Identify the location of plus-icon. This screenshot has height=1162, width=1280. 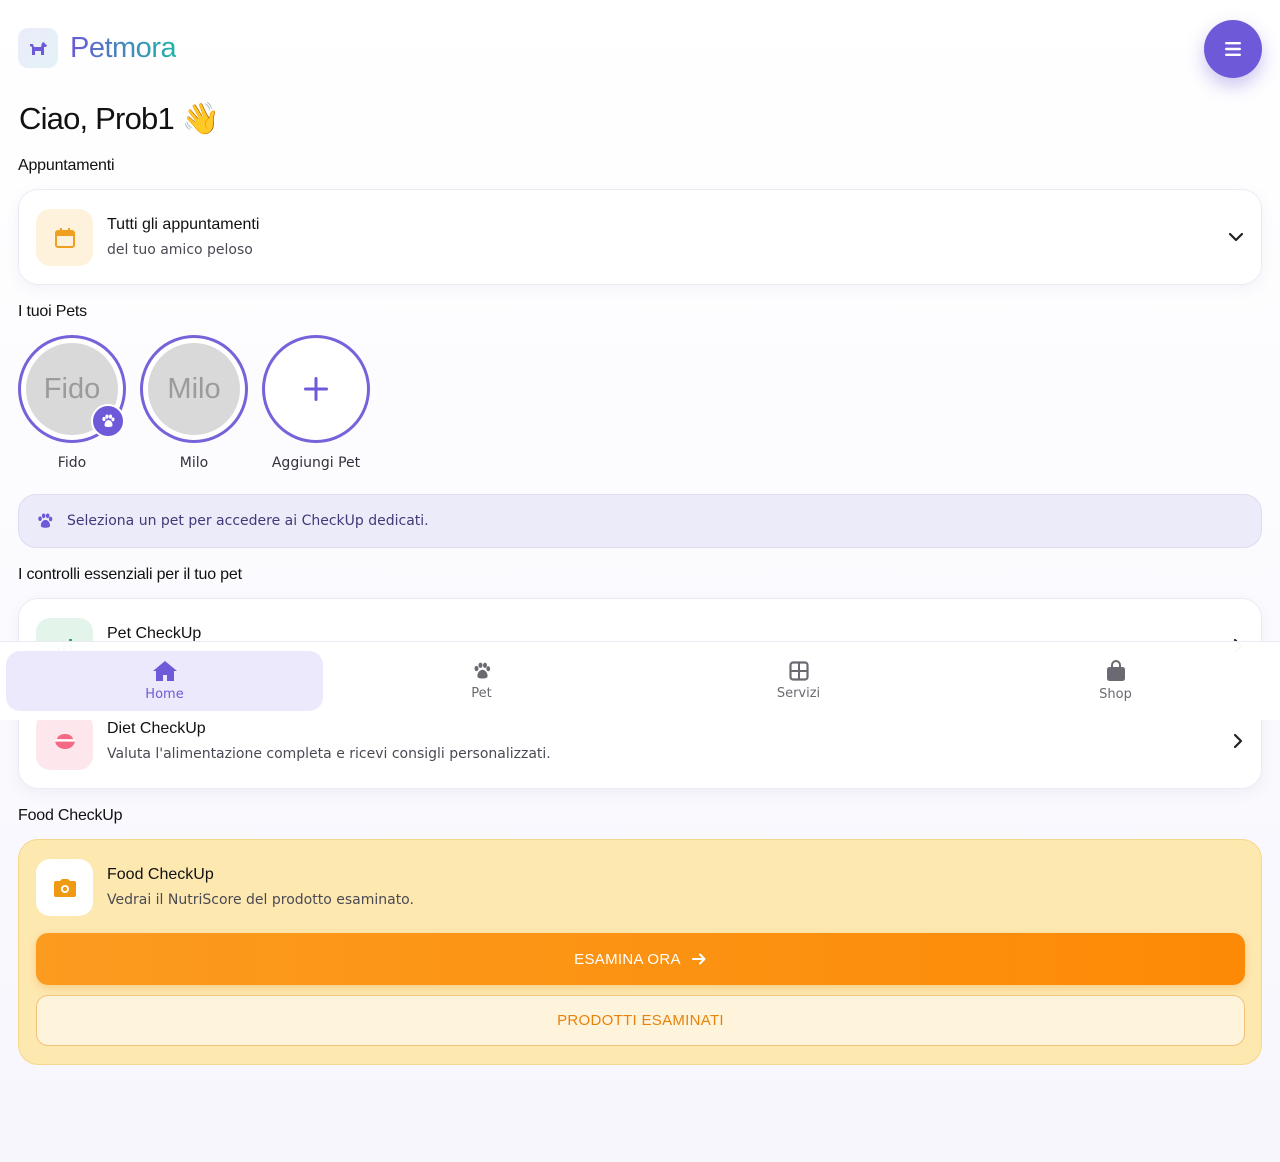
(316, 389).